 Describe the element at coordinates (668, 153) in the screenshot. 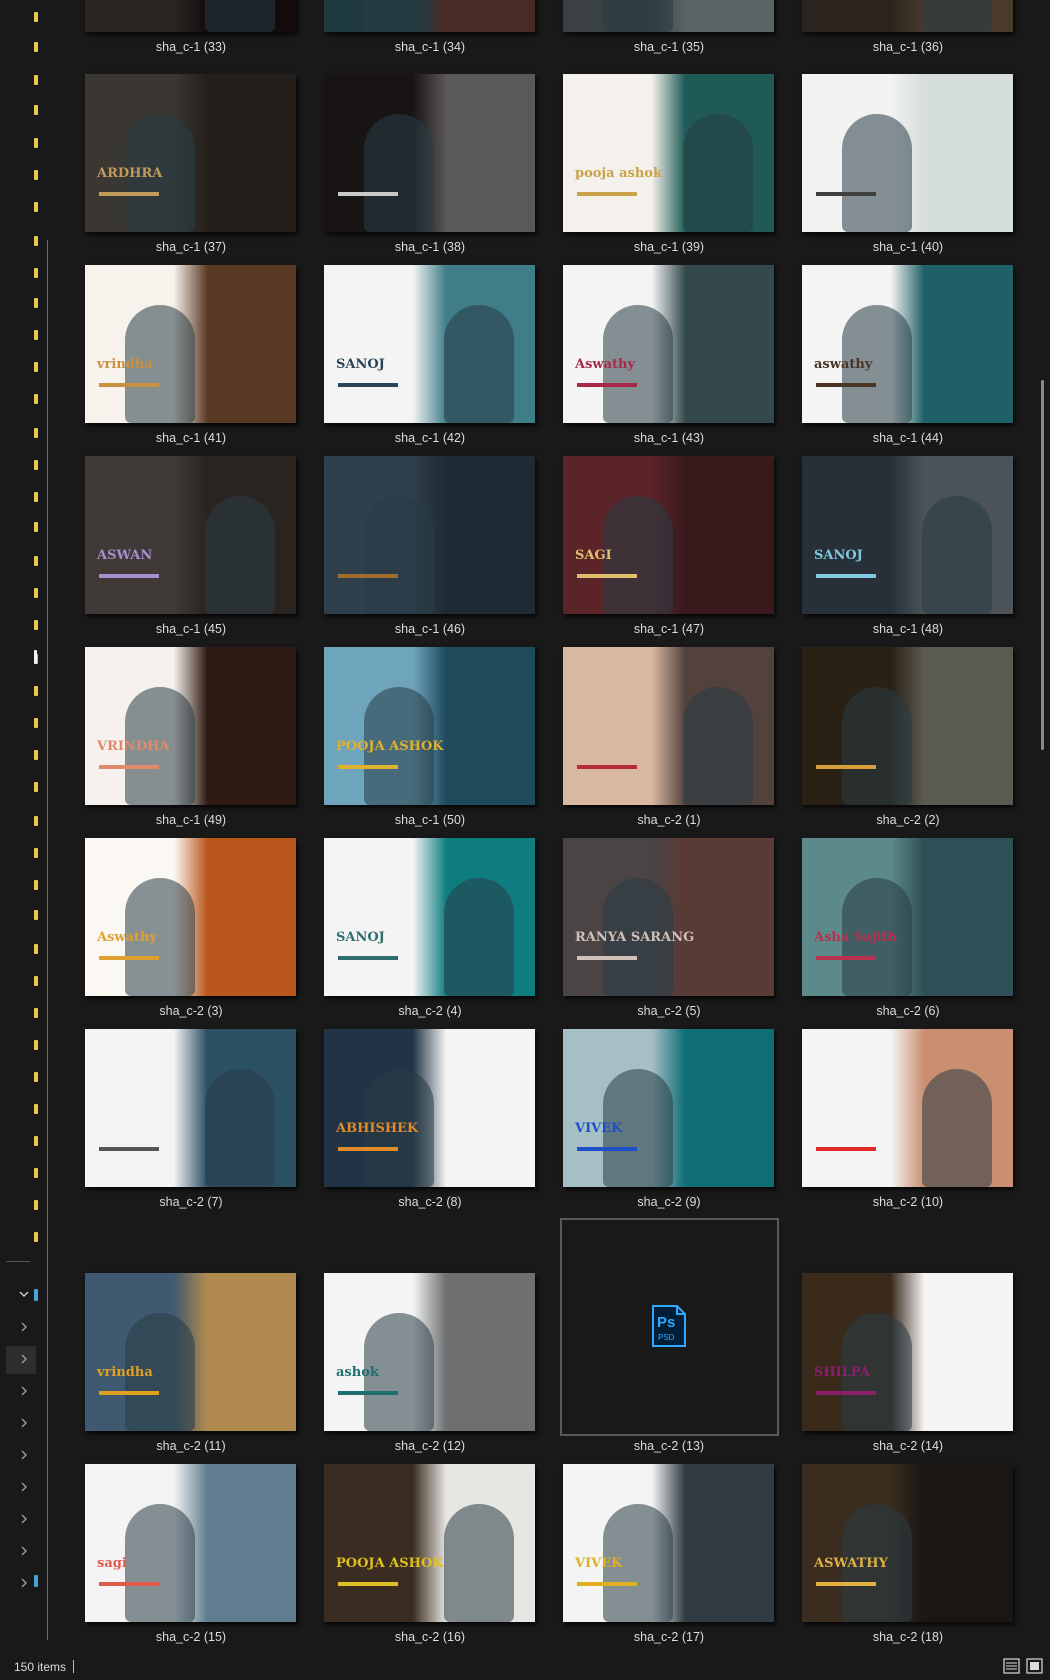

I see `file-thumbnail: pooja ashok` at that location.